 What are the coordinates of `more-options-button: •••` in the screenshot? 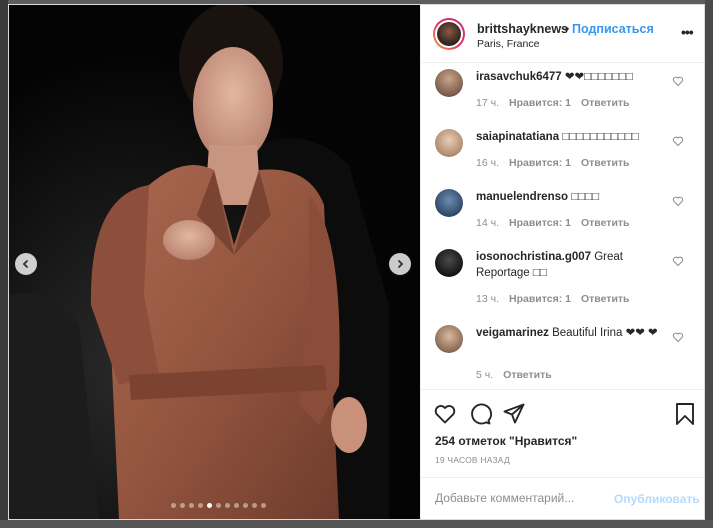 It's located at (687, 32).